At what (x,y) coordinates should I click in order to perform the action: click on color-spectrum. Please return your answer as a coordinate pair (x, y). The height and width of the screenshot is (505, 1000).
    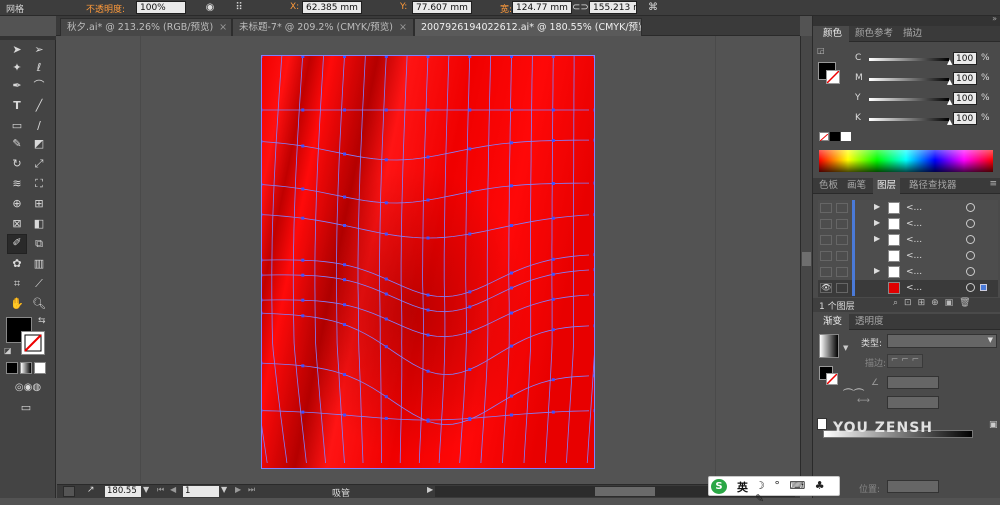
    Looking at the image, I should click on (906, 161).